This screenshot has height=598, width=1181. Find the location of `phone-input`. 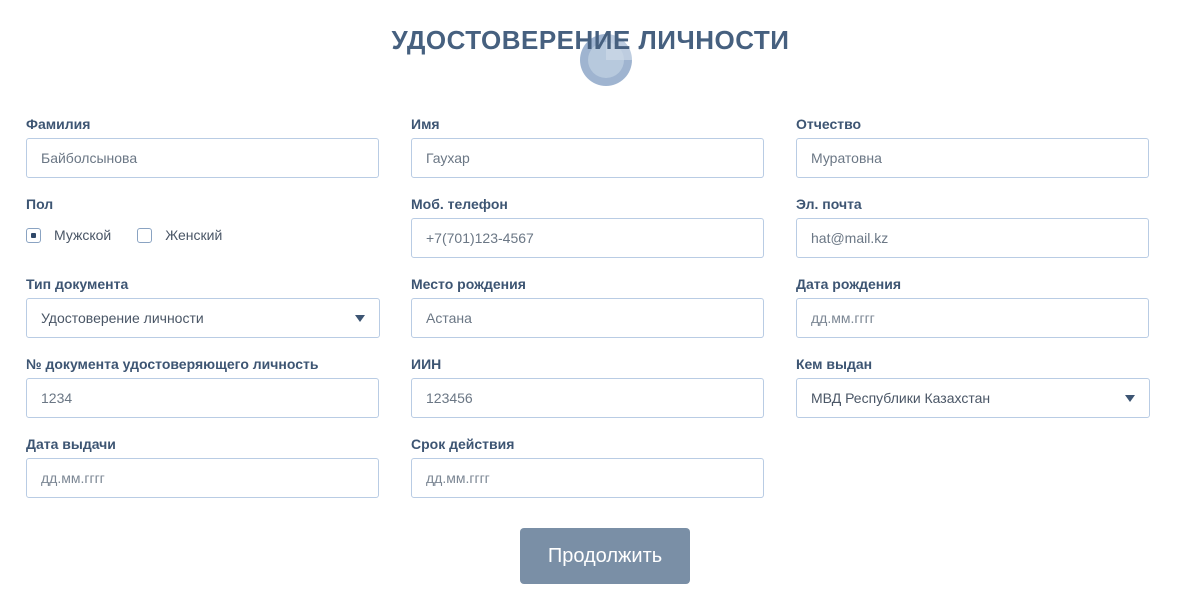

phone-input is located at coordinates (587, 238).